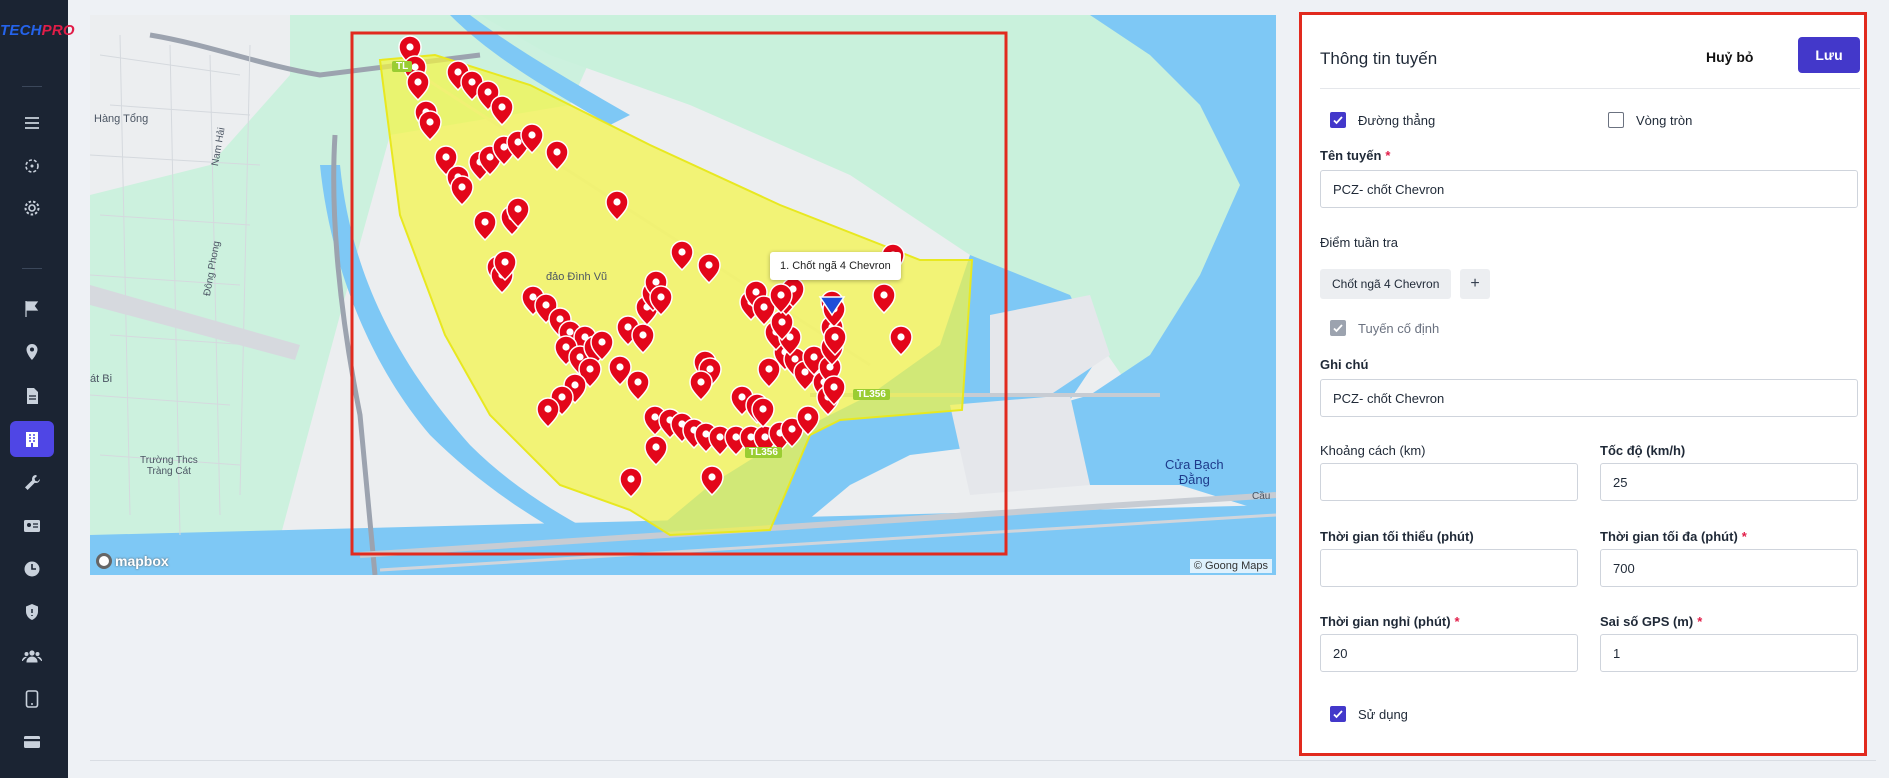 The width and height of the screenshot is (1889, 778). I want to click on gps-error-label: Sai số GPS (m) *, so click(1651, 621).